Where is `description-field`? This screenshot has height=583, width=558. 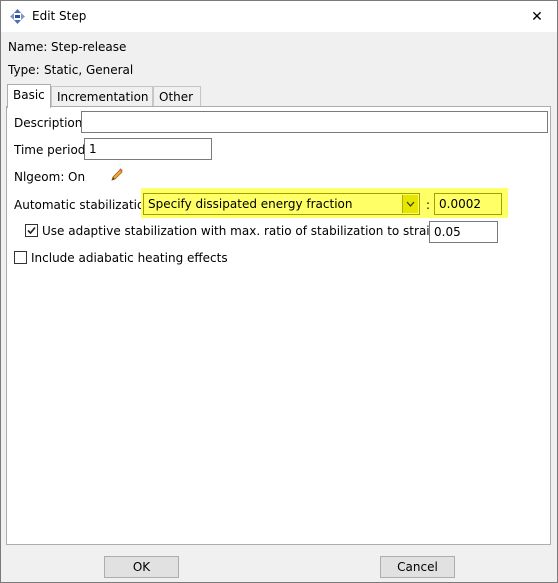 description-field is located at coordinates (314, 122).